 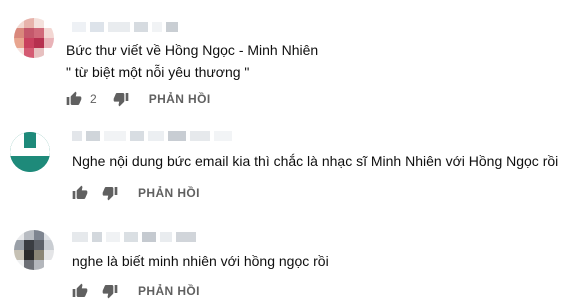 I want to click on like-count: 2, so click(x=93, y=99).